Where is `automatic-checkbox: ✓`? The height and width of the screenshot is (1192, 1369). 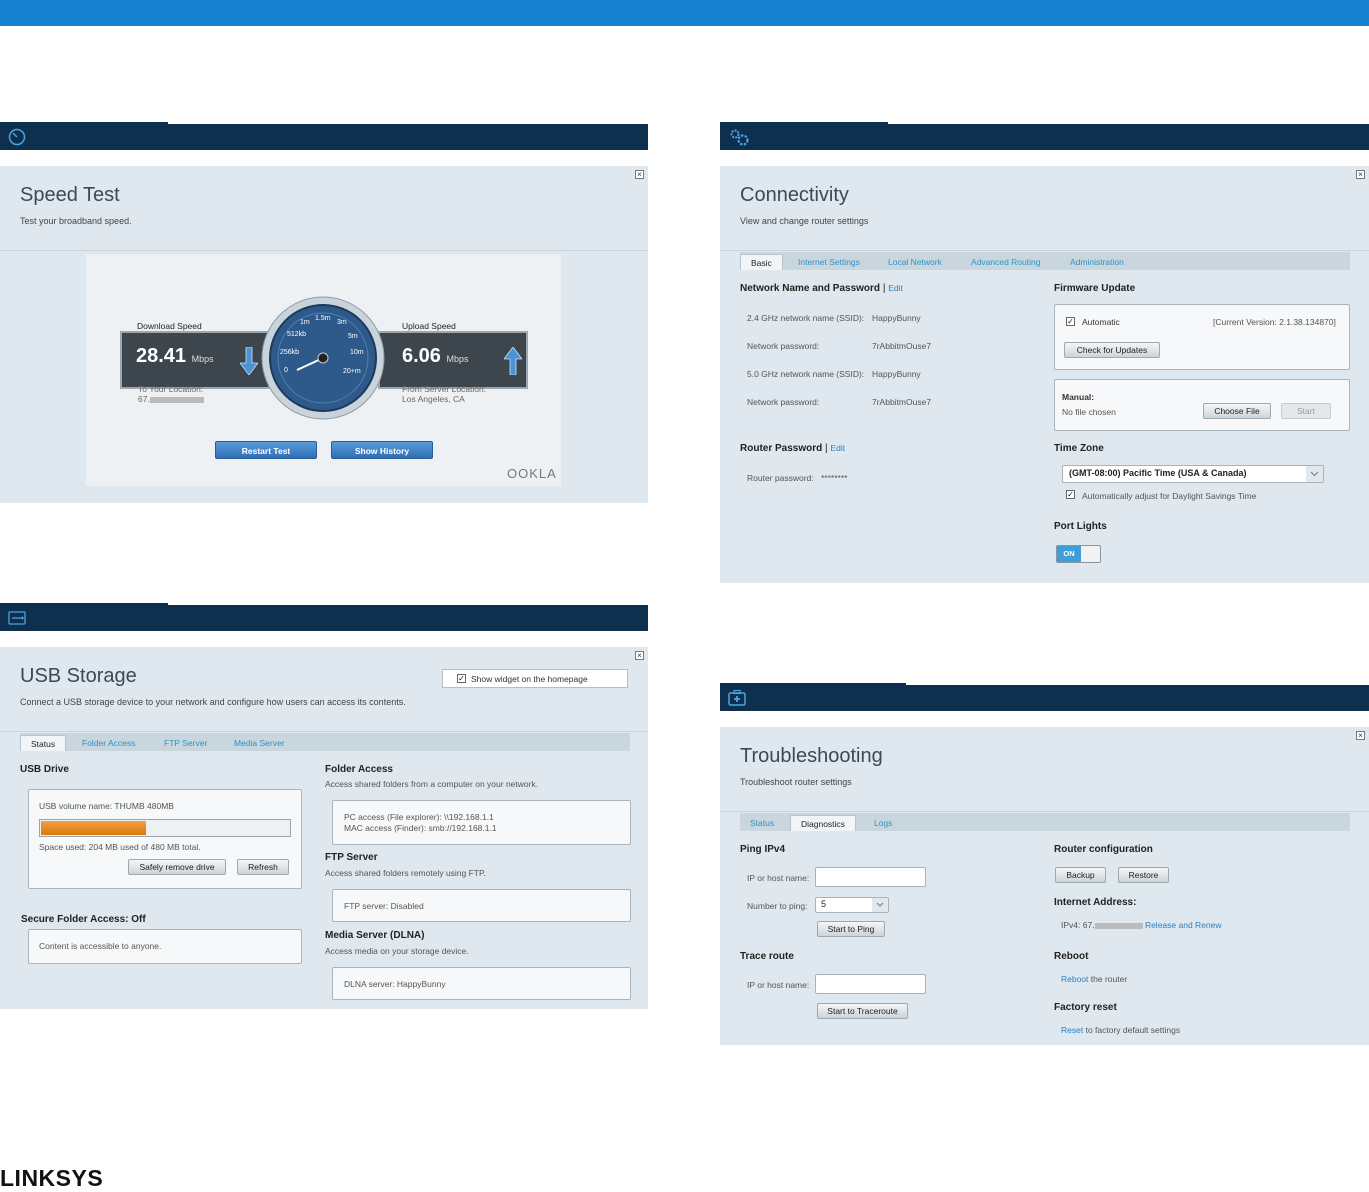
automatic-checkbox: ✓ is located at coordinates (1070, 321).